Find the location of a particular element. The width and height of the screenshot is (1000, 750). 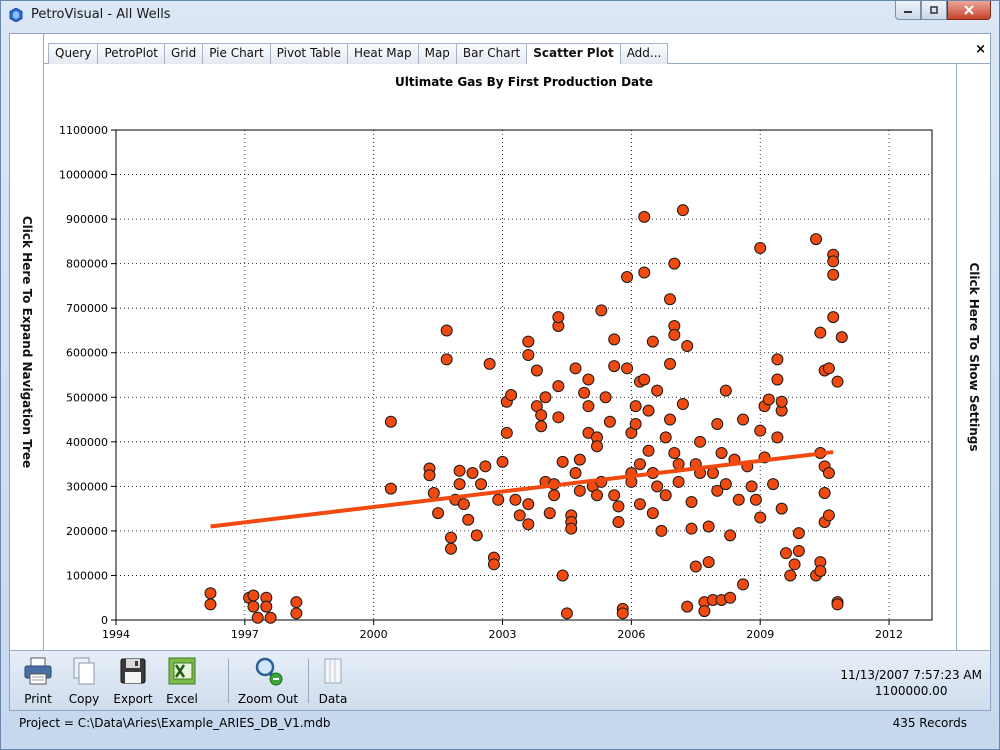

navigation-tree-expander: Click Here To Expand Navigation Tree is located at coordinates (27, 342).